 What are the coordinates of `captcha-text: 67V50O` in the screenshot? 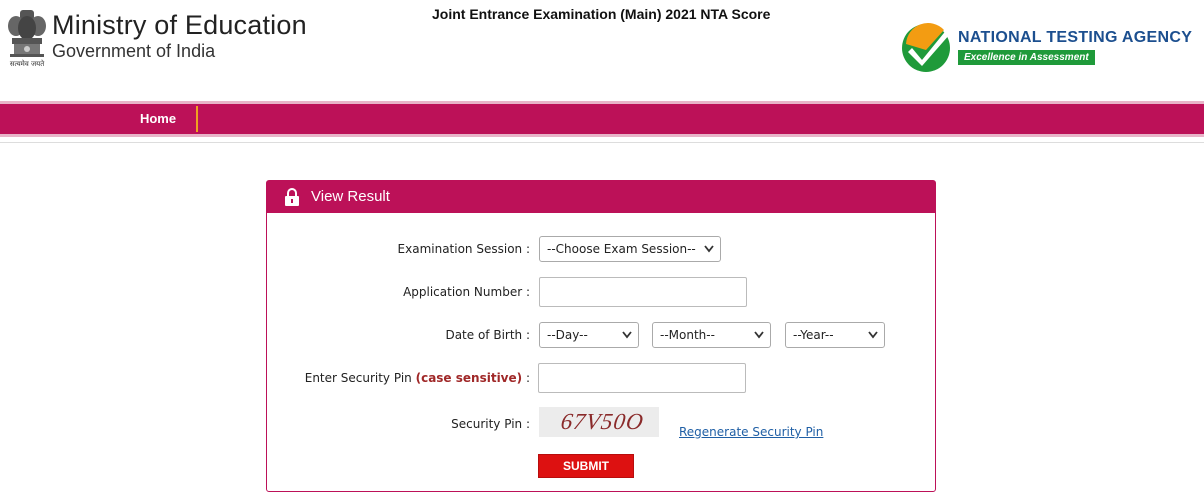 It's located at (602, 421).